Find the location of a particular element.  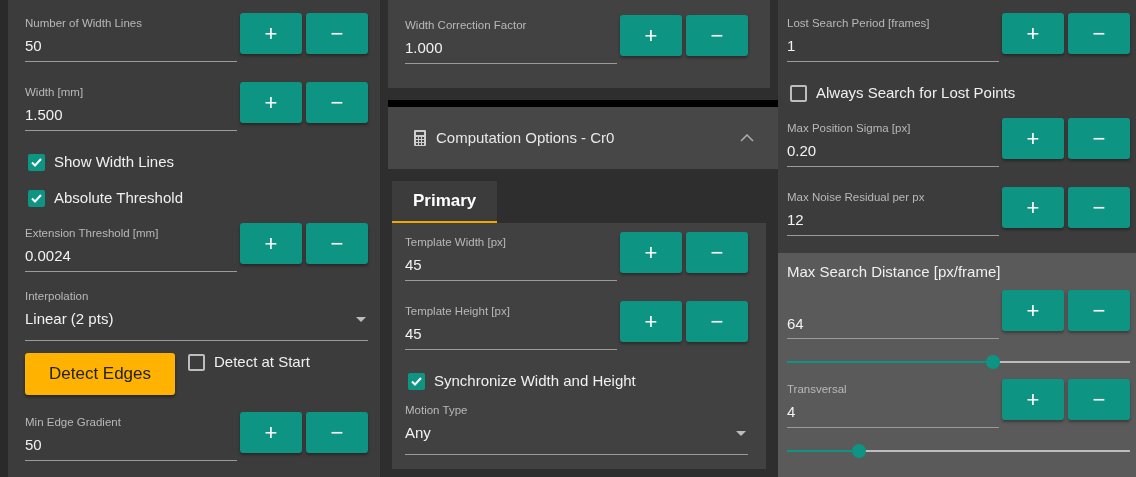

field-label: Max Noise Residual per px is located at coordinates (856, 197).